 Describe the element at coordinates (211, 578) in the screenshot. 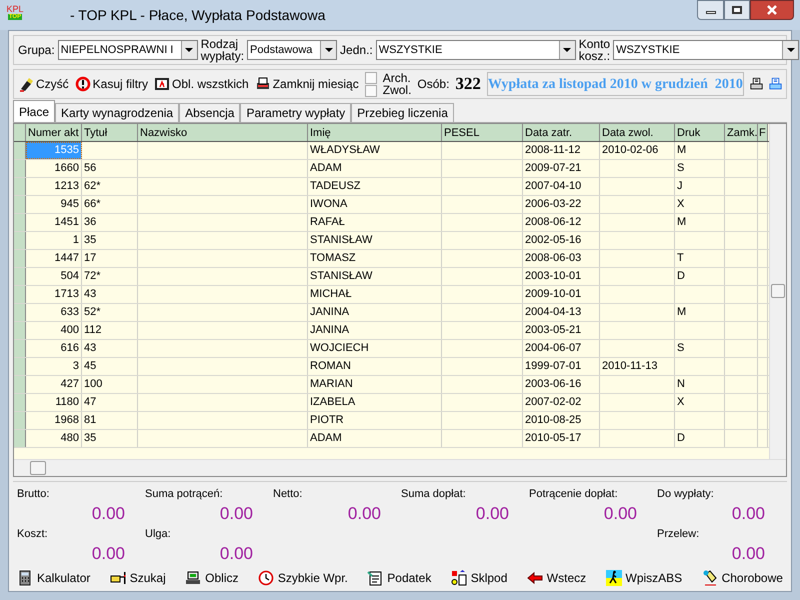

I see `bottom-button: Oblicz` at that location.